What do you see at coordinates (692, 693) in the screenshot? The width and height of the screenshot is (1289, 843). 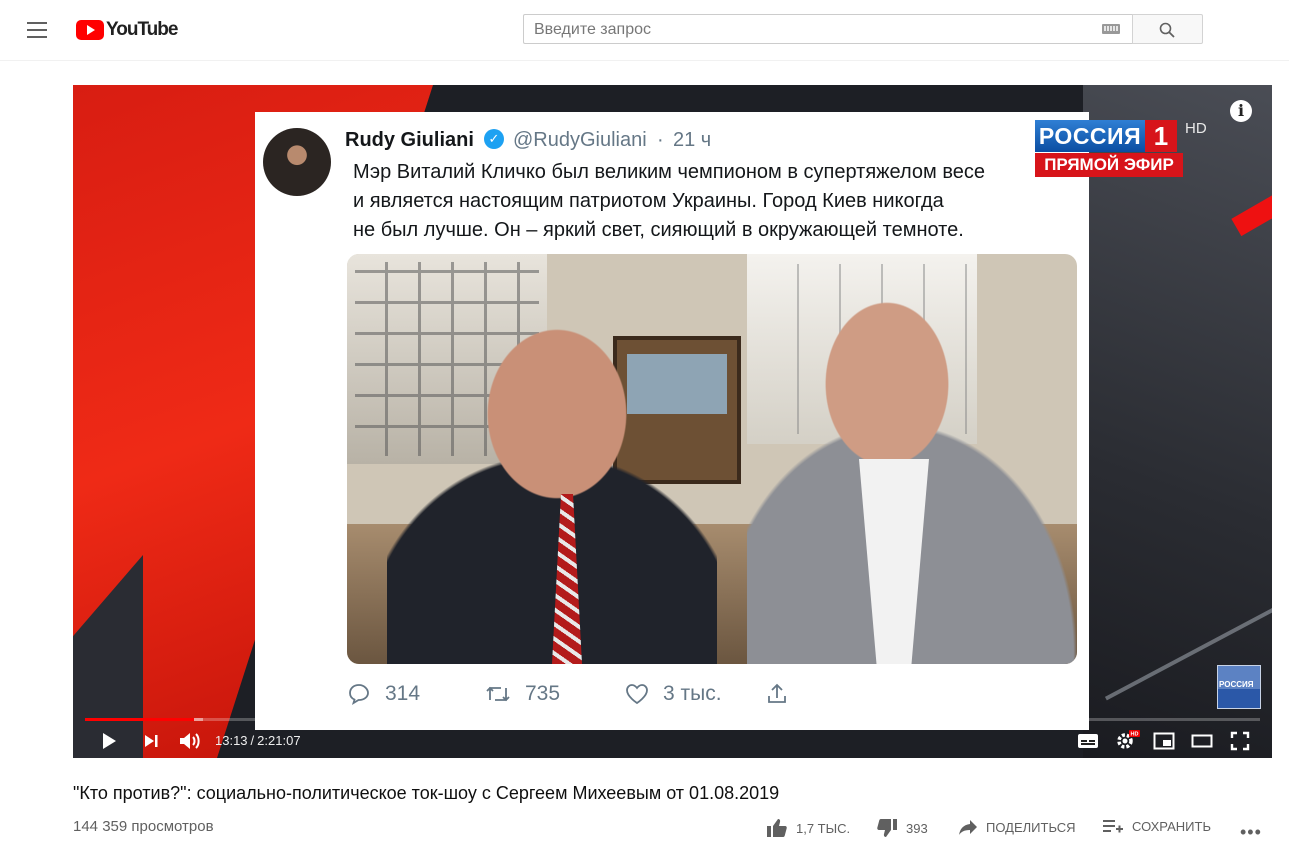 I see `tweet-likes-count: 3 тыс.` at bounding box center [692, 693].